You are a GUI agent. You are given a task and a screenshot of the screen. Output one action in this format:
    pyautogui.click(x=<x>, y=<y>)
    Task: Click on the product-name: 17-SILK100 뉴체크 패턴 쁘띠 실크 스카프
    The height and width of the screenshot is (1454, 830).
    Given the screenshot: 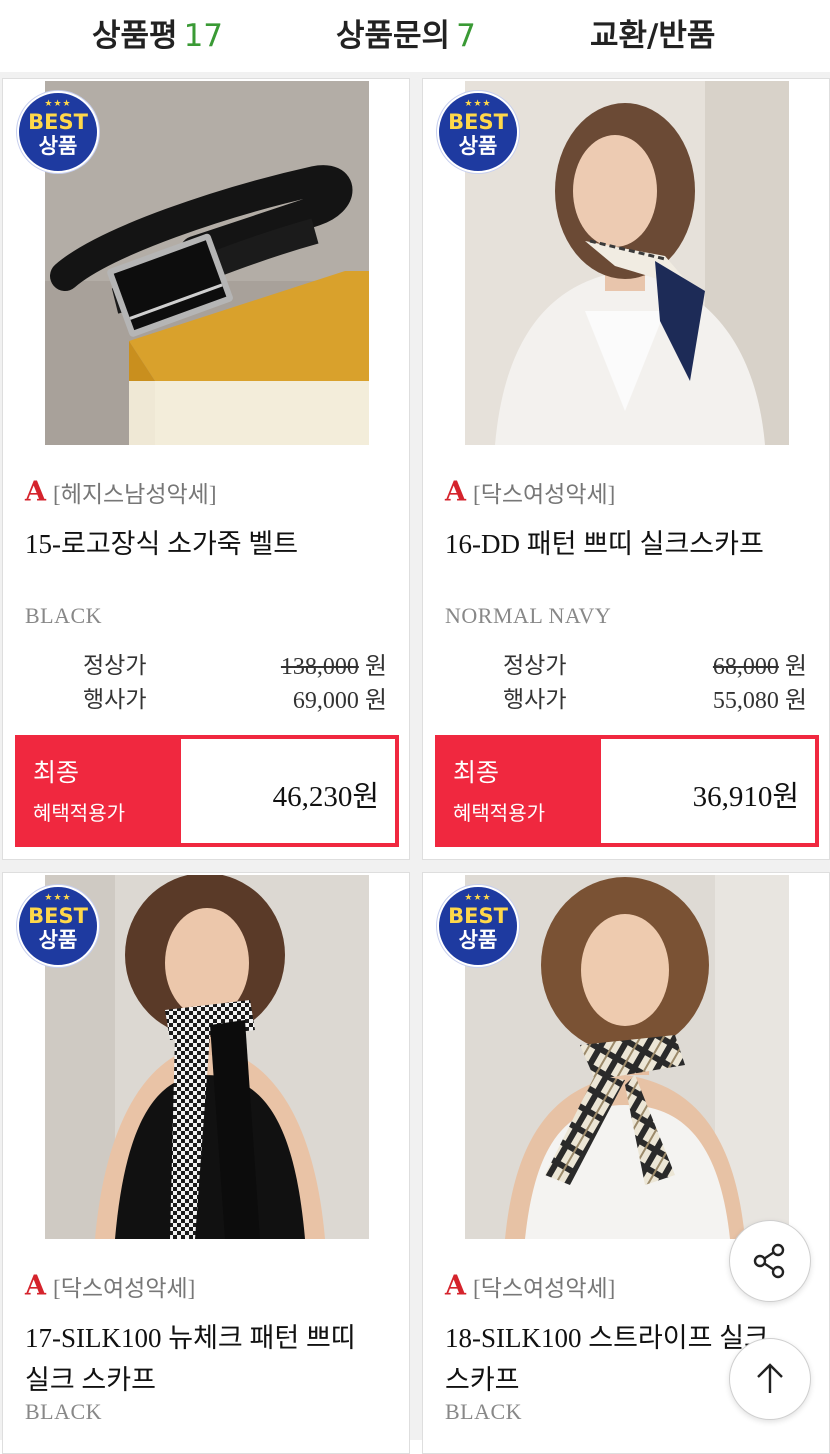 What is the action you would take?
    pyautogui.click(x=200, y=1359)
    